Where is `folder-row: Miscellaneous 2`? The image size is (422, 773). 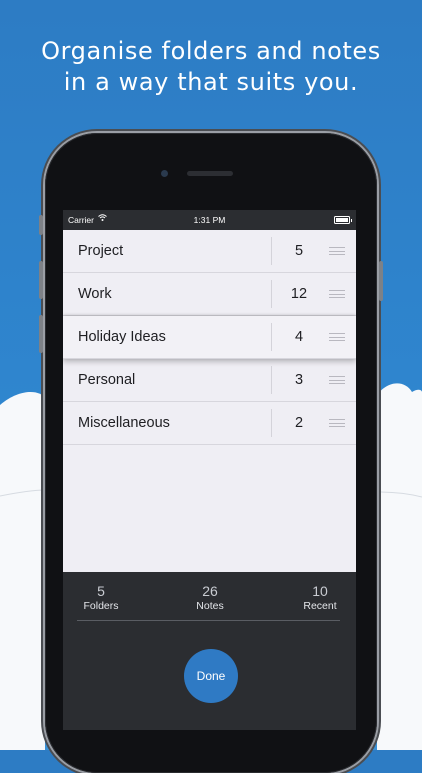
folder-row: Miscellaneous 2 is located at coordinates (209, 423).